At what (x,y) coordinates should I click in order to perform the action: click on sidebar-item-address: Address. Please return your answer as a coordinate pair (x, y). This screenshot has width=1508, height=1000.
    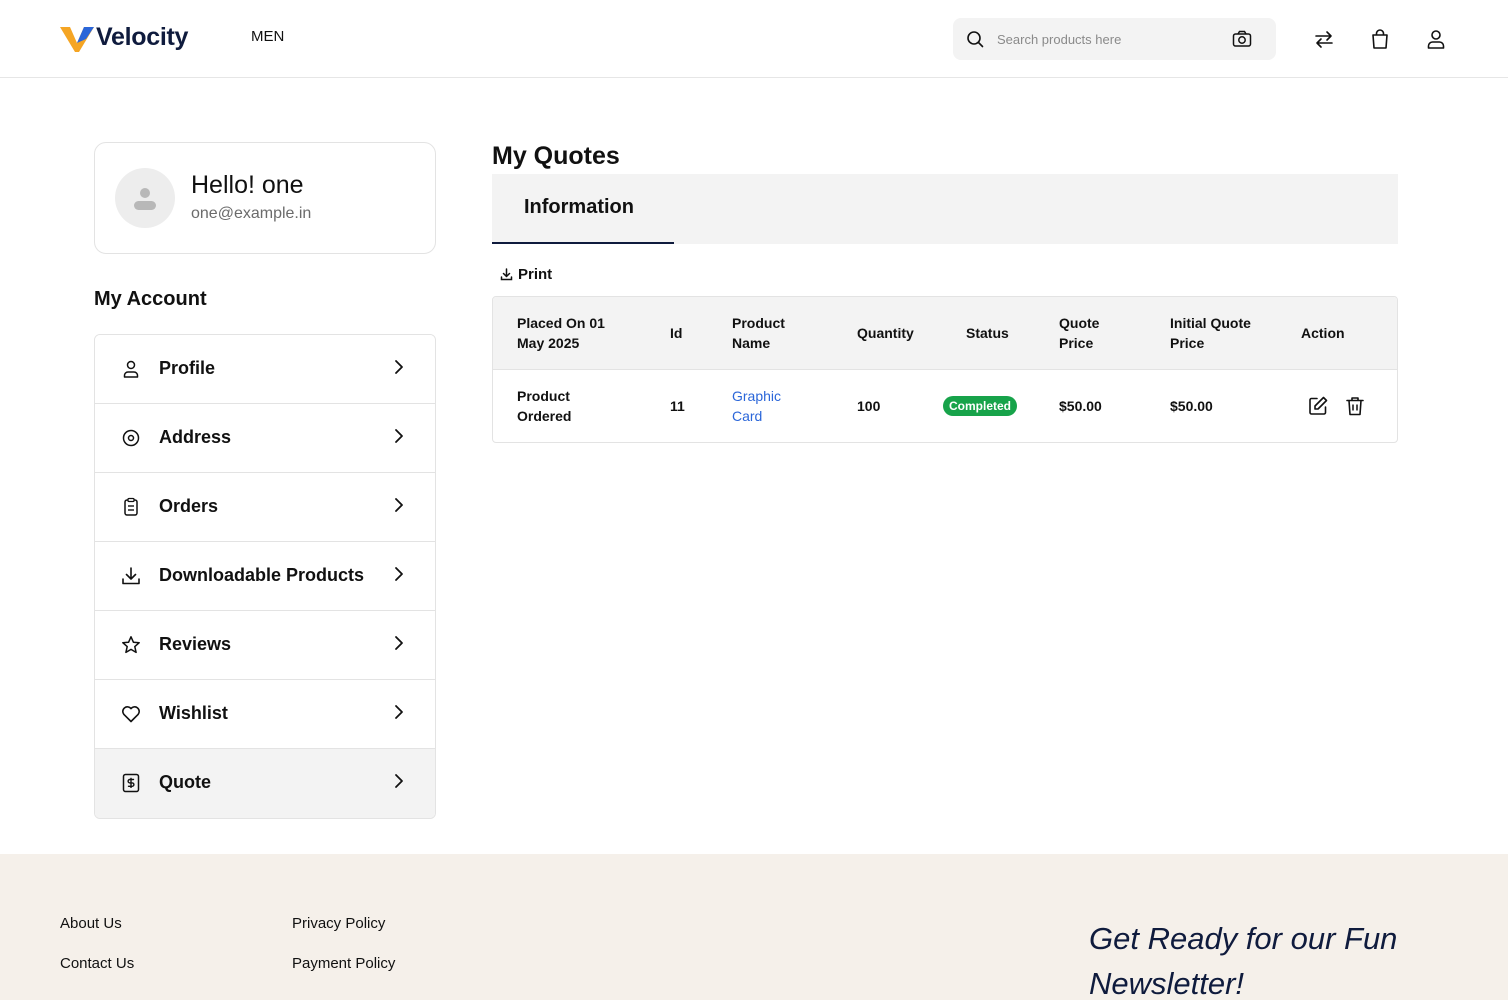
    Looking at the image, I should click on (265, 438).